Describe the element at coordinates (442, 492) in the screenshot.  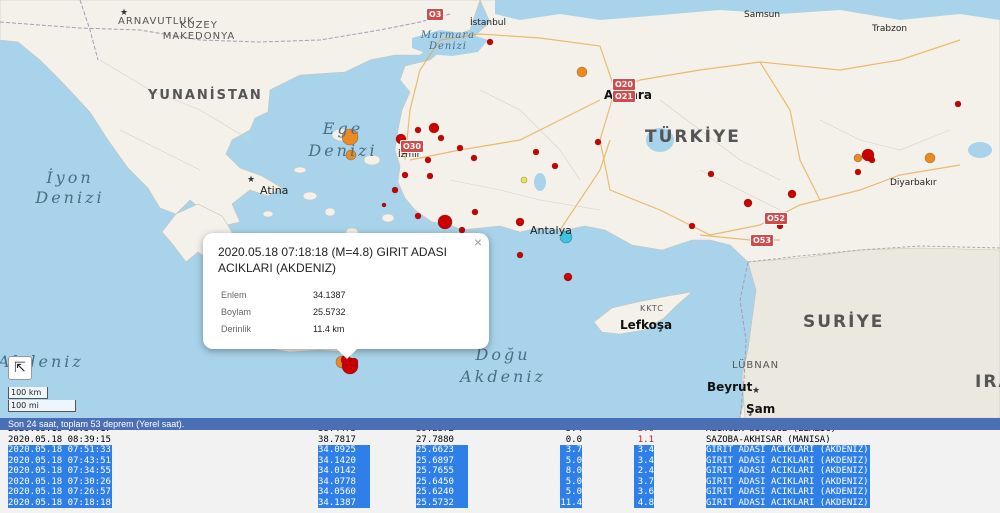
I see `table-cell-lon: 25.6240` at that location.